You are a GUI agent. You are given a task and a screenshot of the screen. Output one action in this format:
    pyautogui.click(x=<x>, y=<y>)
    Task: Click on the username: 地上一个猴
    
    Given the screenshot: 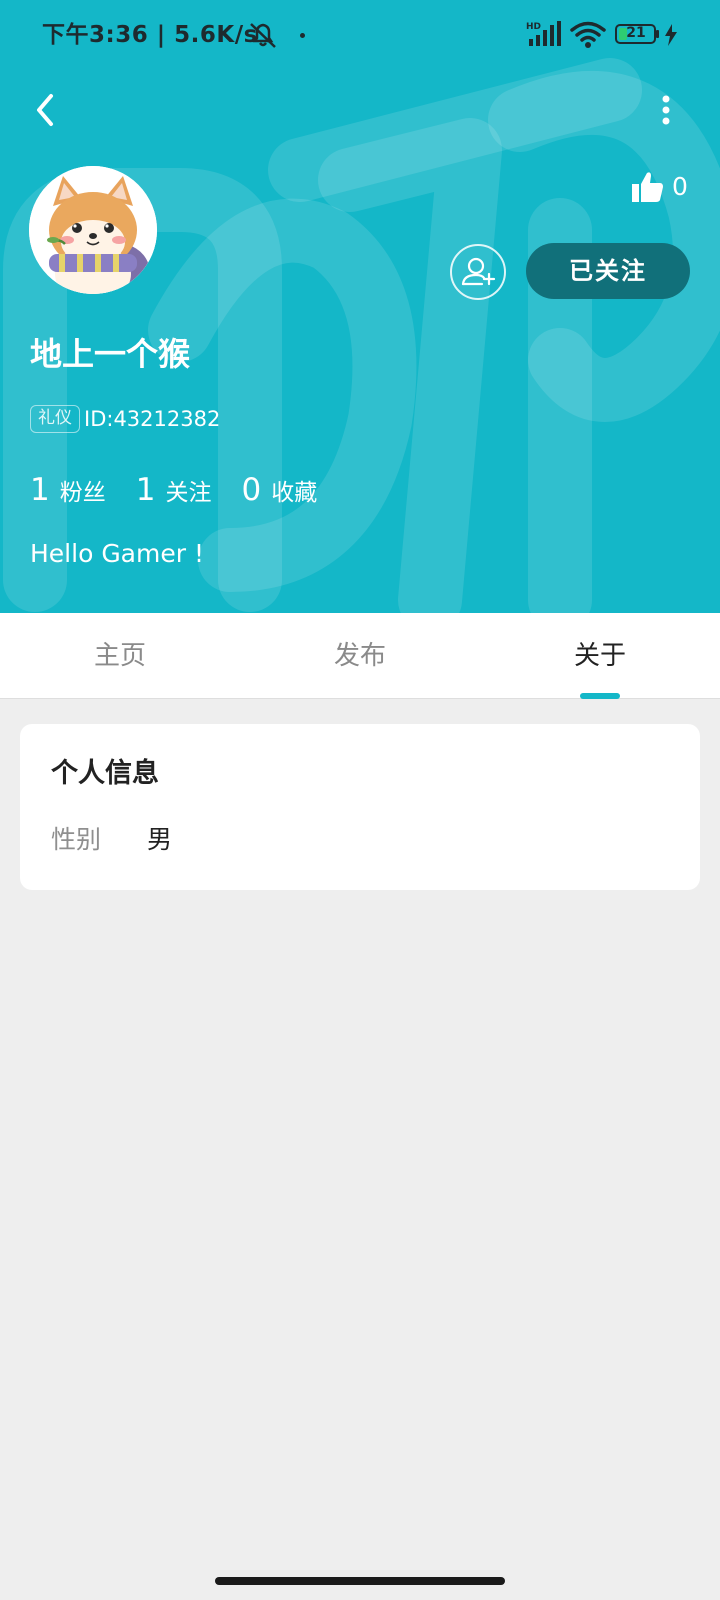 What is the action you would take?
    pyautogui.click(x=110, y=354)
    